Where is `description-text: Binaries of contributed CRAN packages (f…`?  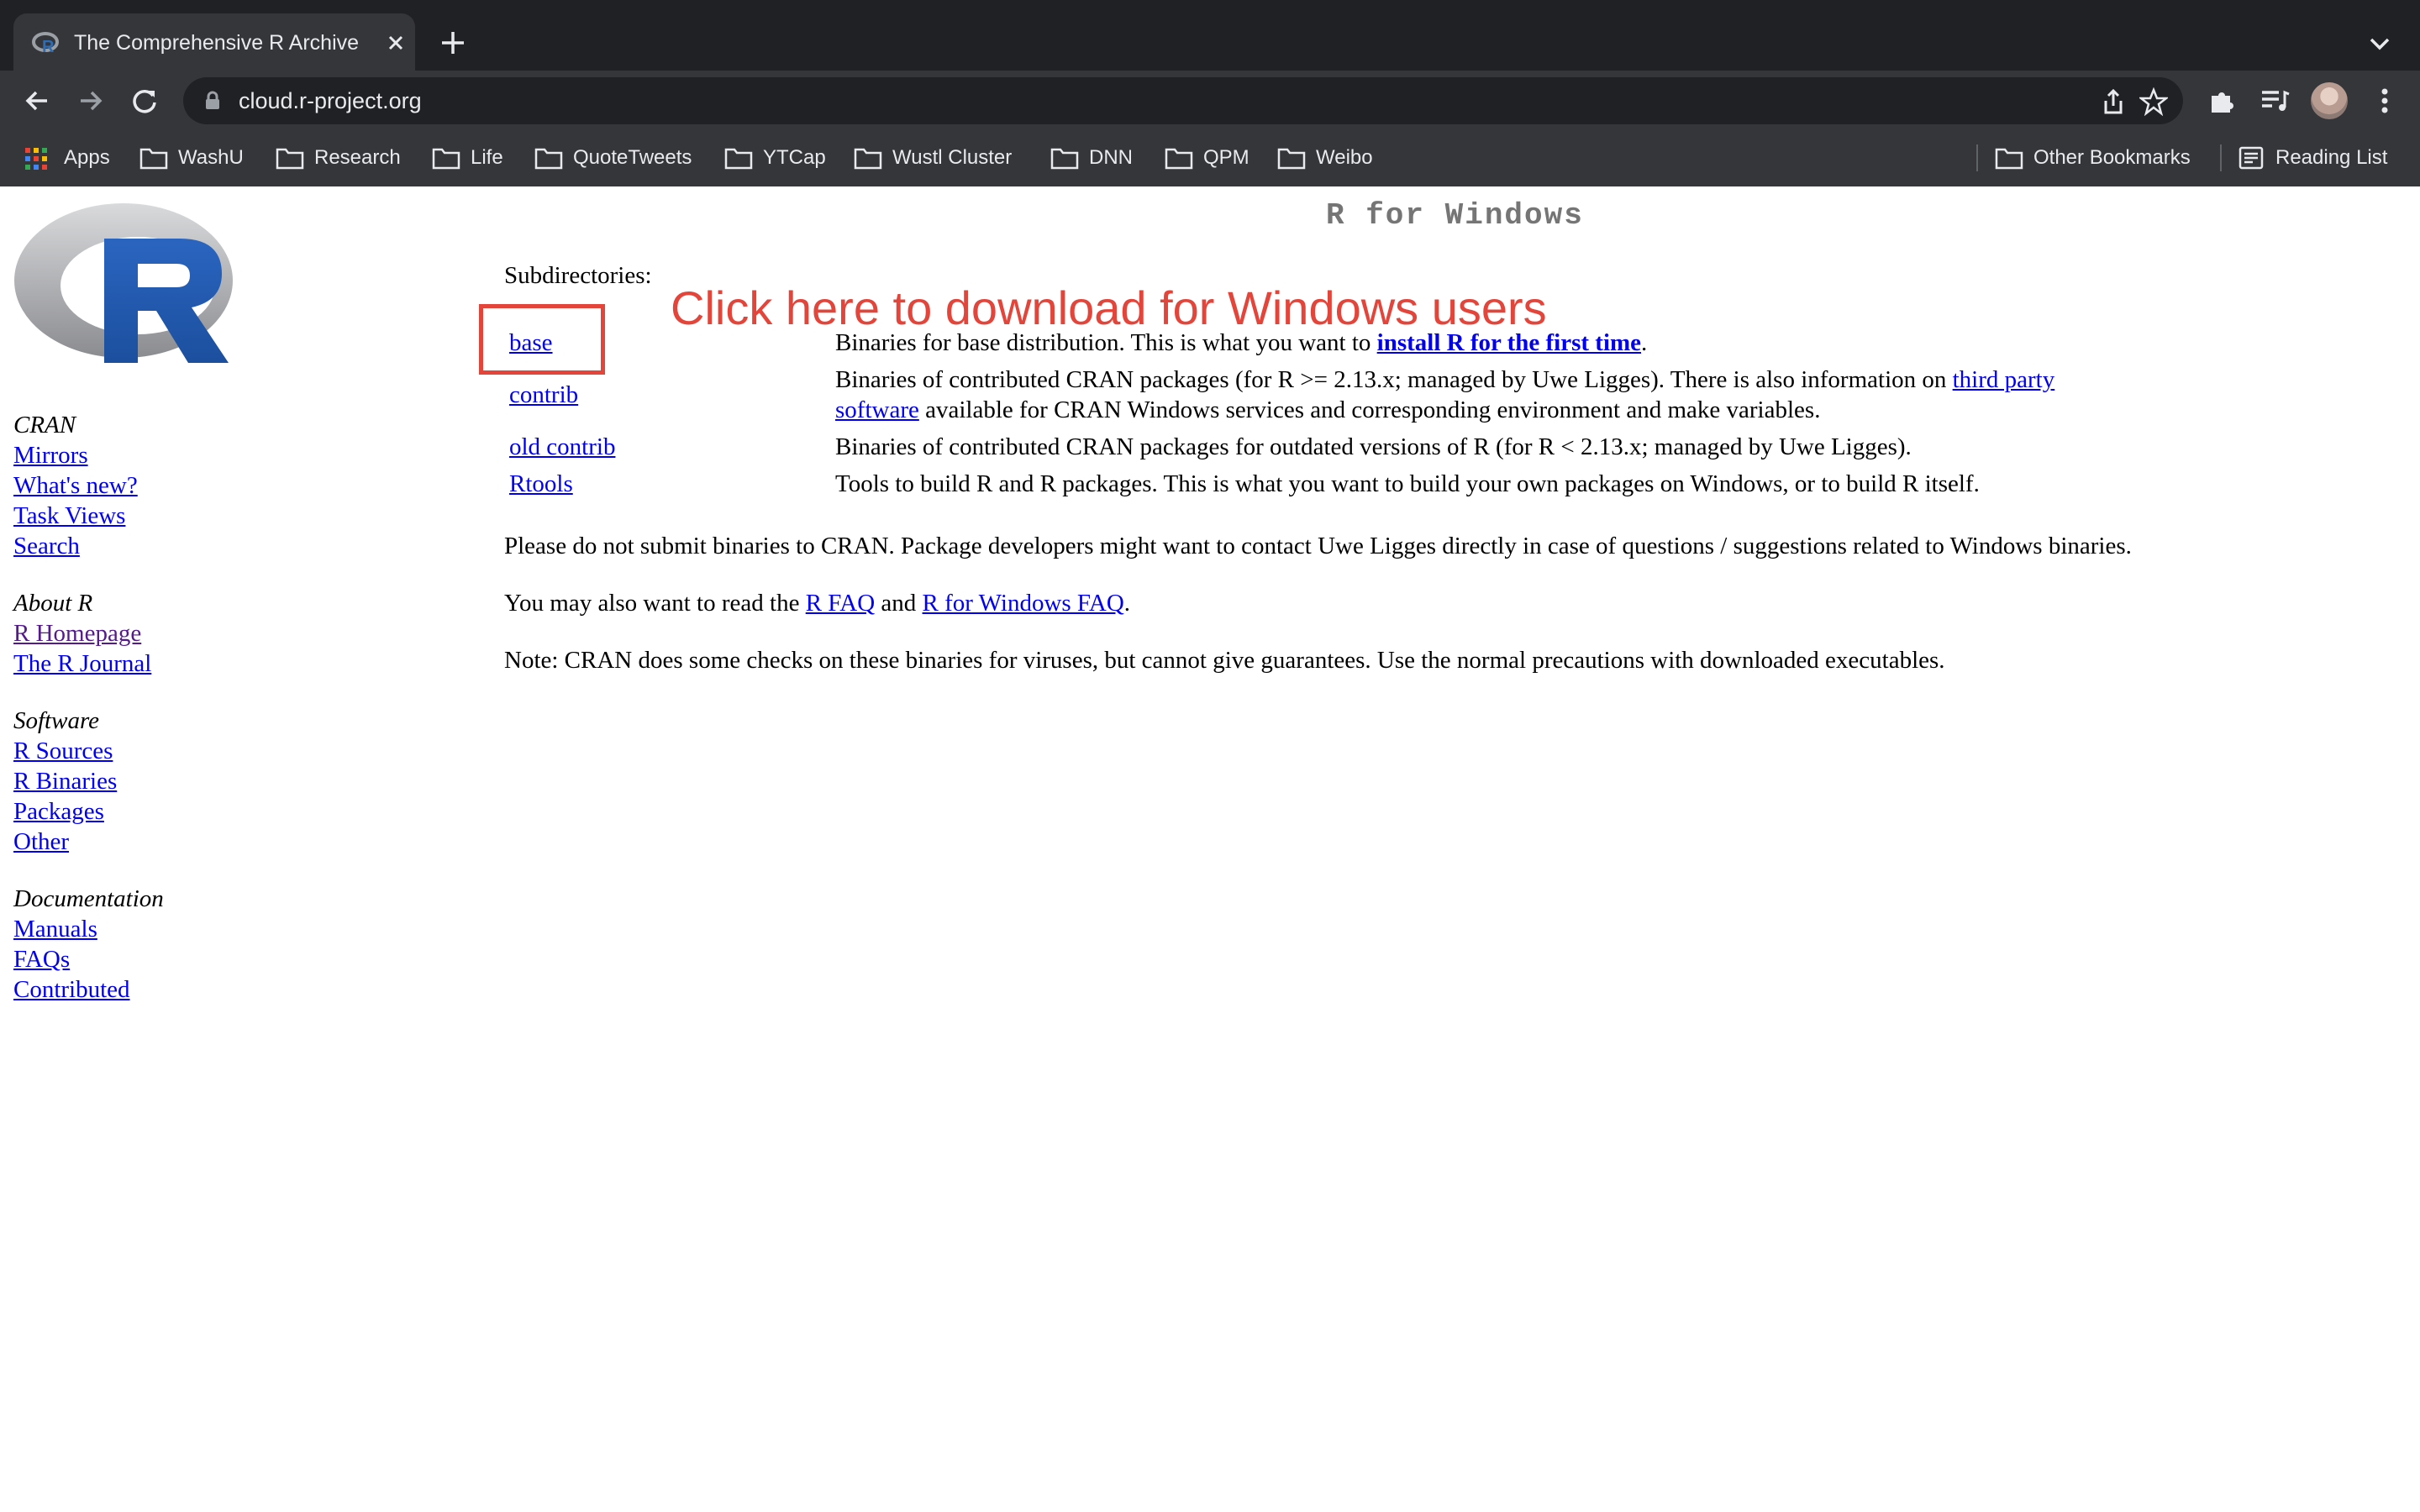 description-text: Binaries of contributed CRAN packages (f… is located at coordinates (1394, 379).